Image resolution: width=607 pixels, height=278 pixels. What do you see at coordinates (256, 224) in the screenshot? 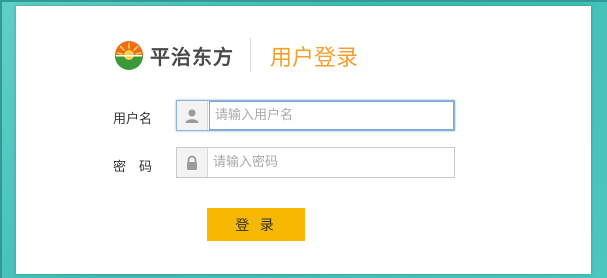
I see `login-button: 登 录` at bounding box center [256, 224].